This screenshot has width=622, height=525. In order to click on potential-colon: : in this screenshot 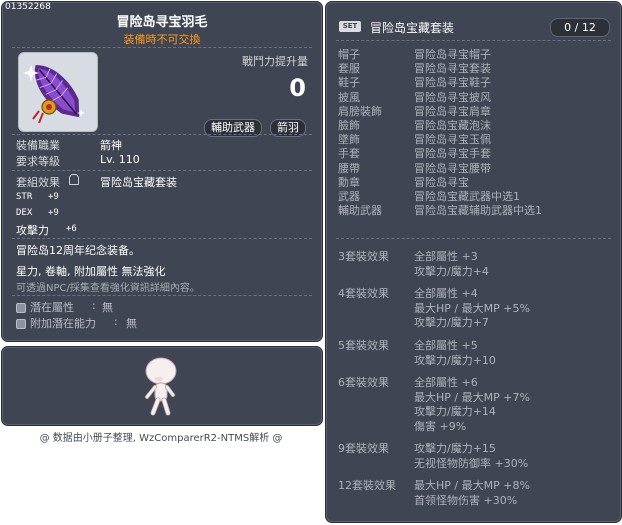, I will do `click(94, 305)`.